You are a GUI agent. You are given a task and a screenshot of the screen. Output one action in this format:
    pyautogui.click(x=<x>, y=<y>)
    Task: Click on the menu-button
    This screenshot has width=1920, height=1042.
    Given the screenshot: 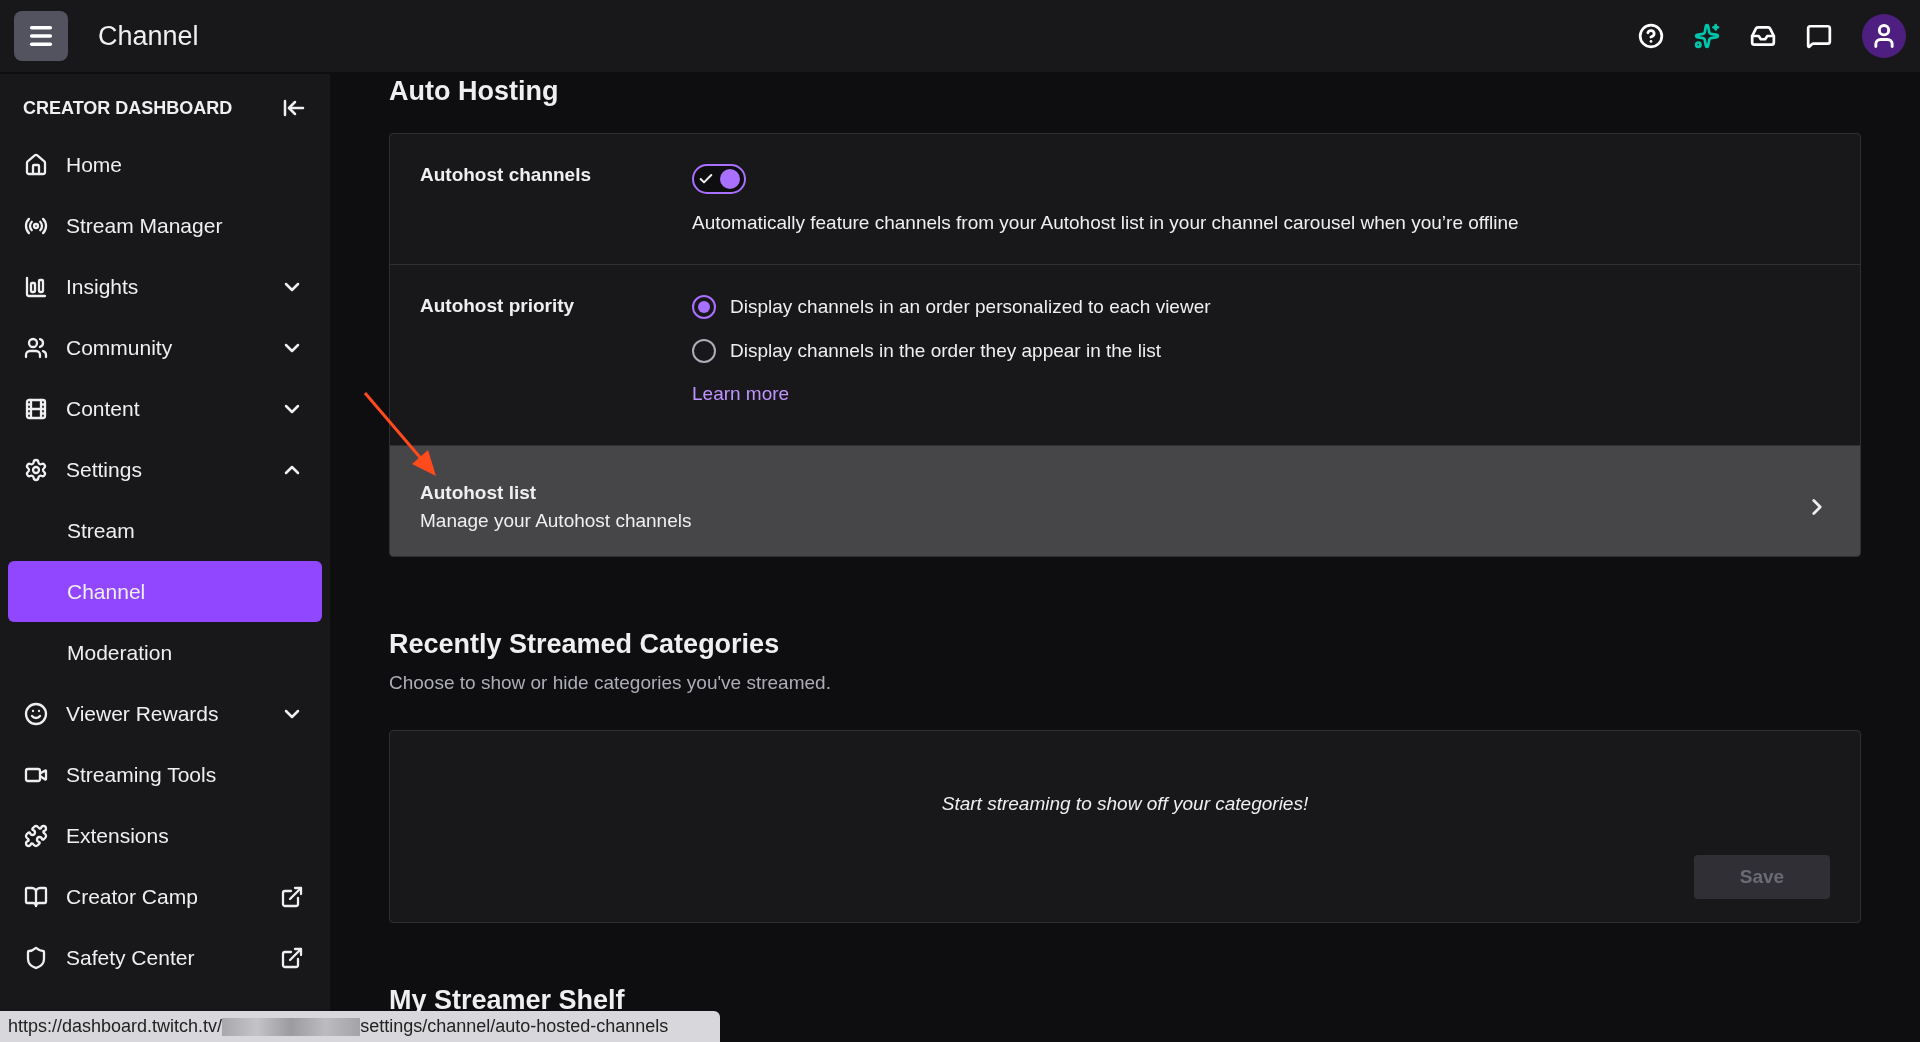 What is the action you would take?
    pyautogui.click(x=41, y=36)
    